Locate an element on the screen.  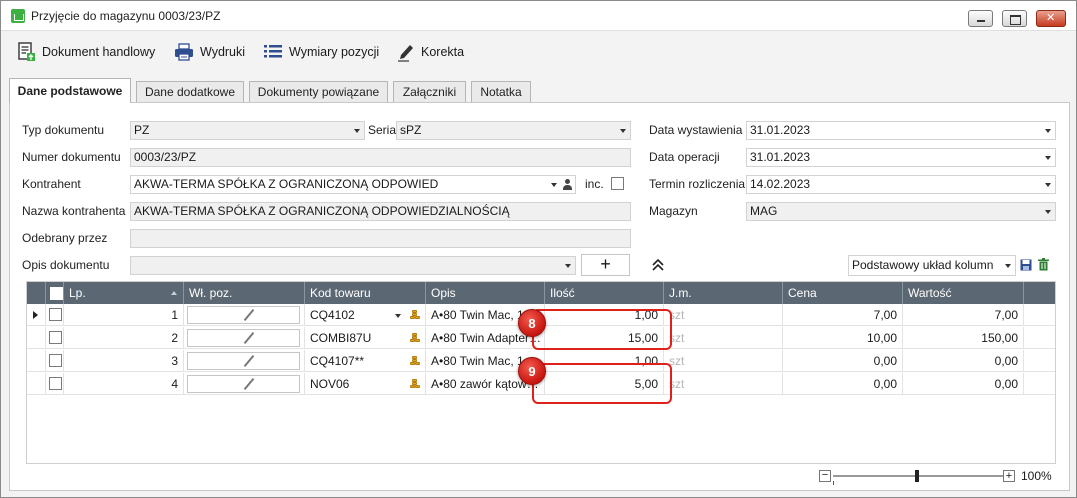
cell-cena: 7,00 is located at coordinates (843, 315).